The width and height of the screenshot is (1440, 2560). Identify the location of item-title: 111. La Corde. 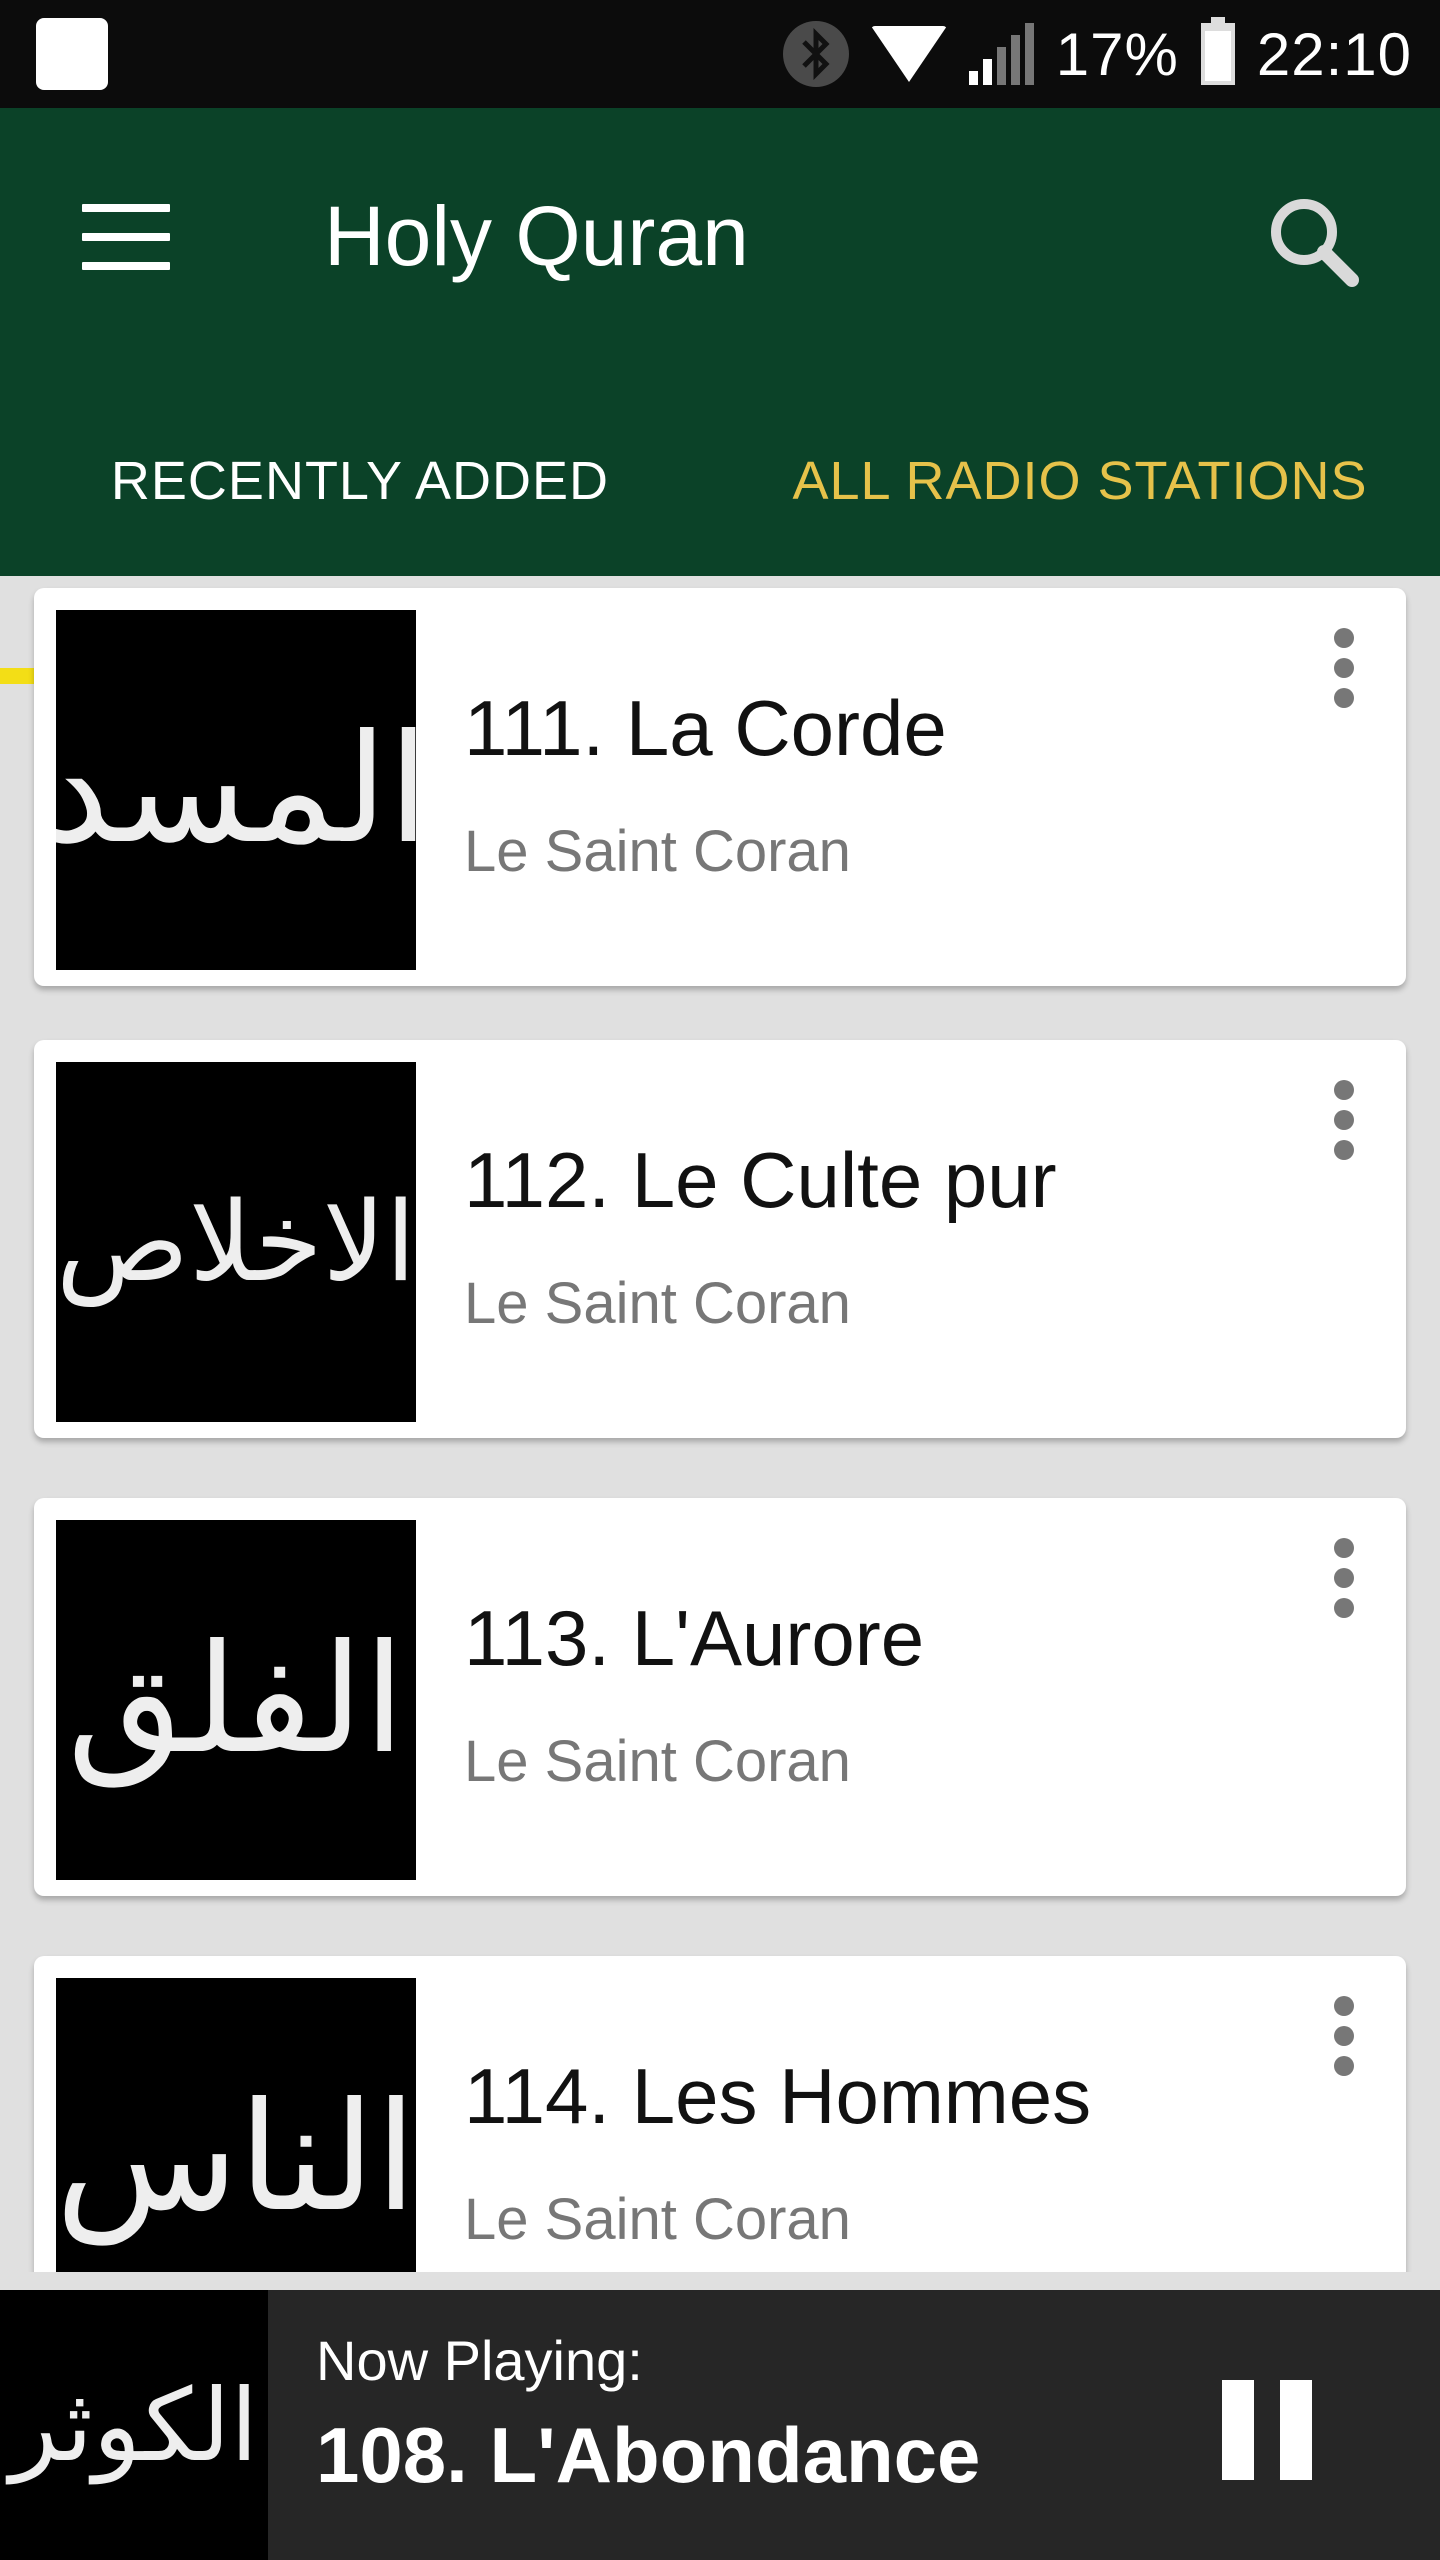
(705, 728).